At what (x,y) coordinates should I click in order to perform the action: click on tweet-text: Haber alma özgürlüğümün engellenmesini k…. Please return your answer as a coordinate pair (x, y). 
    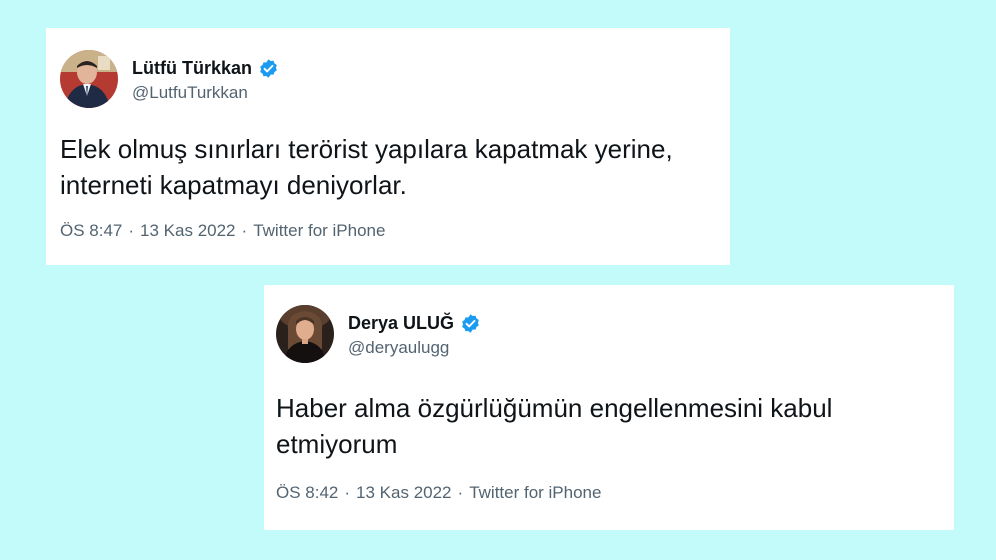
    Looking at the image, I should click on (554, 426).